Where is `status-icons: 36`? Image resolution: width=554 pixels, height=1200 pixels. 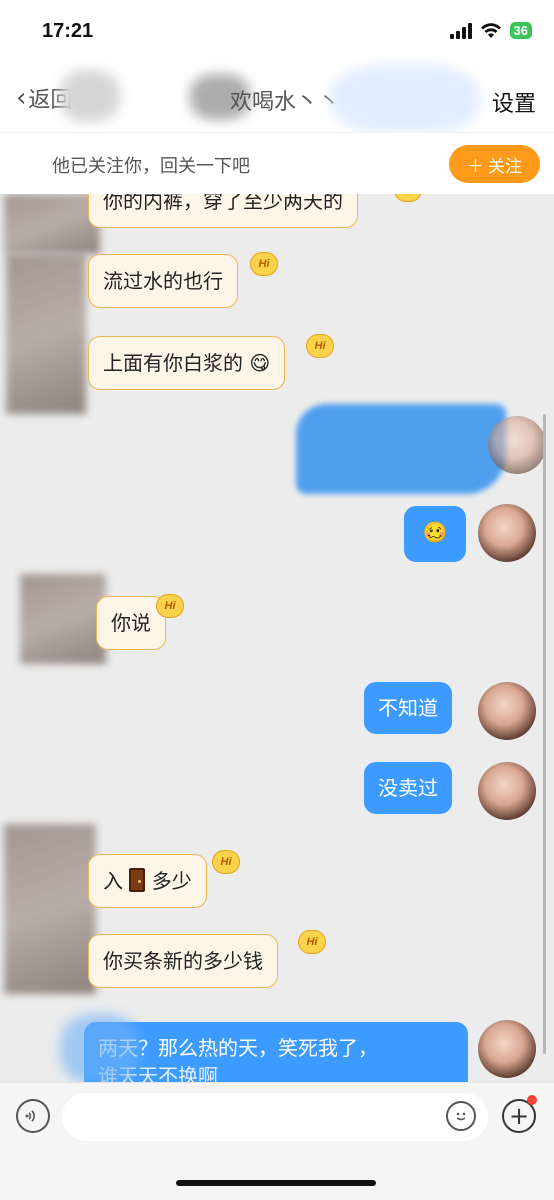 status-icons: 36 is located at coordinates (490, 30).